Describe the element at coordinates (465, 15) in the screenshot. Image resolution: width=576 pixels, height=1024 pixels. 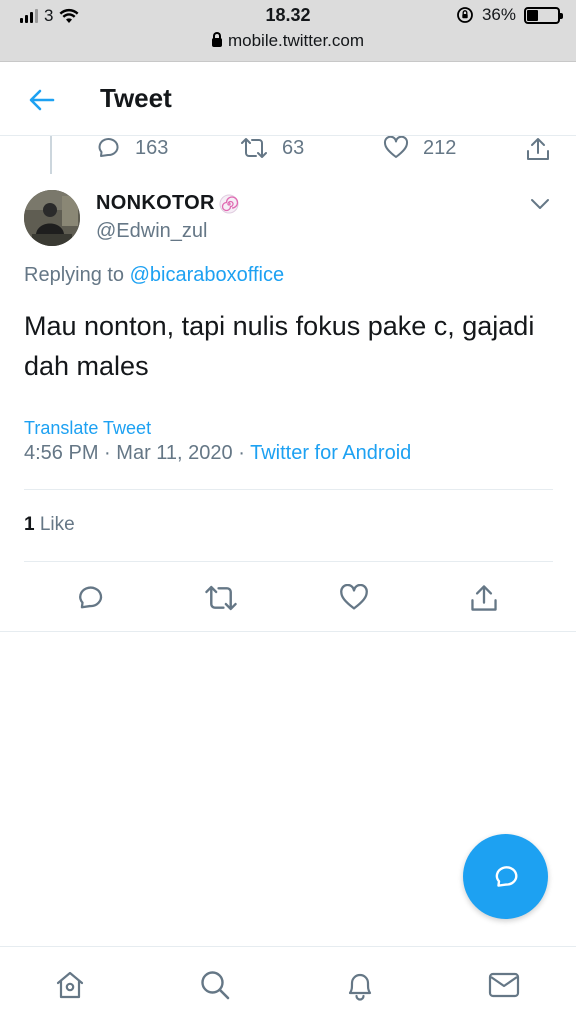
I see `orientation-lock-icon` at that location.